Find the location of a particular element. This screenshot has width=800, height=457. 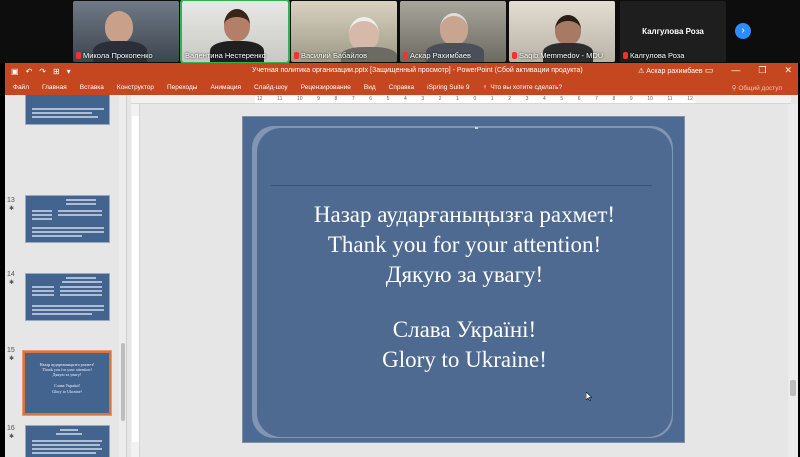

slide-text-line: Thank you for your attention! is located at coordinates (464, 245).